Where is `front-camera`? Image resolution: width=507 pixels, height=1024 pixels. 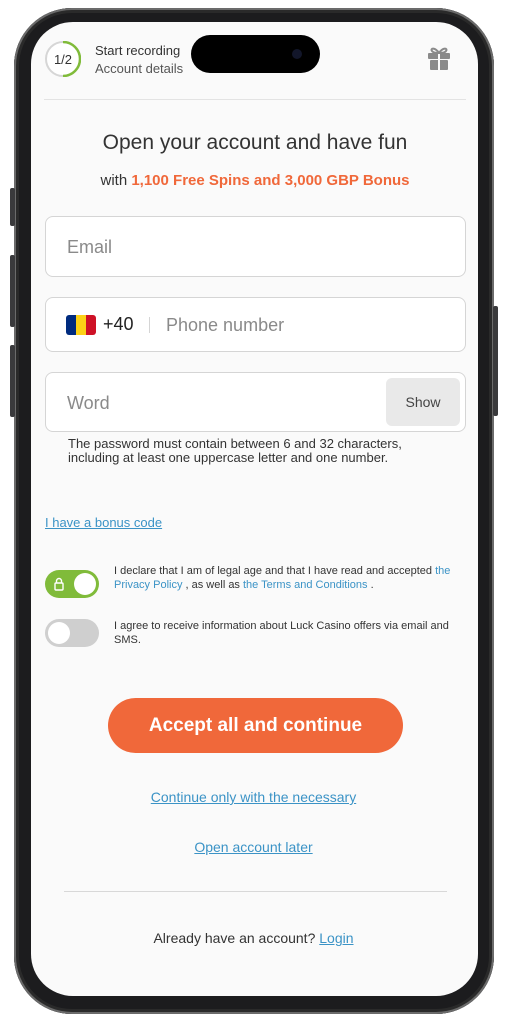
front-camera is located at coordinates (297, 54).